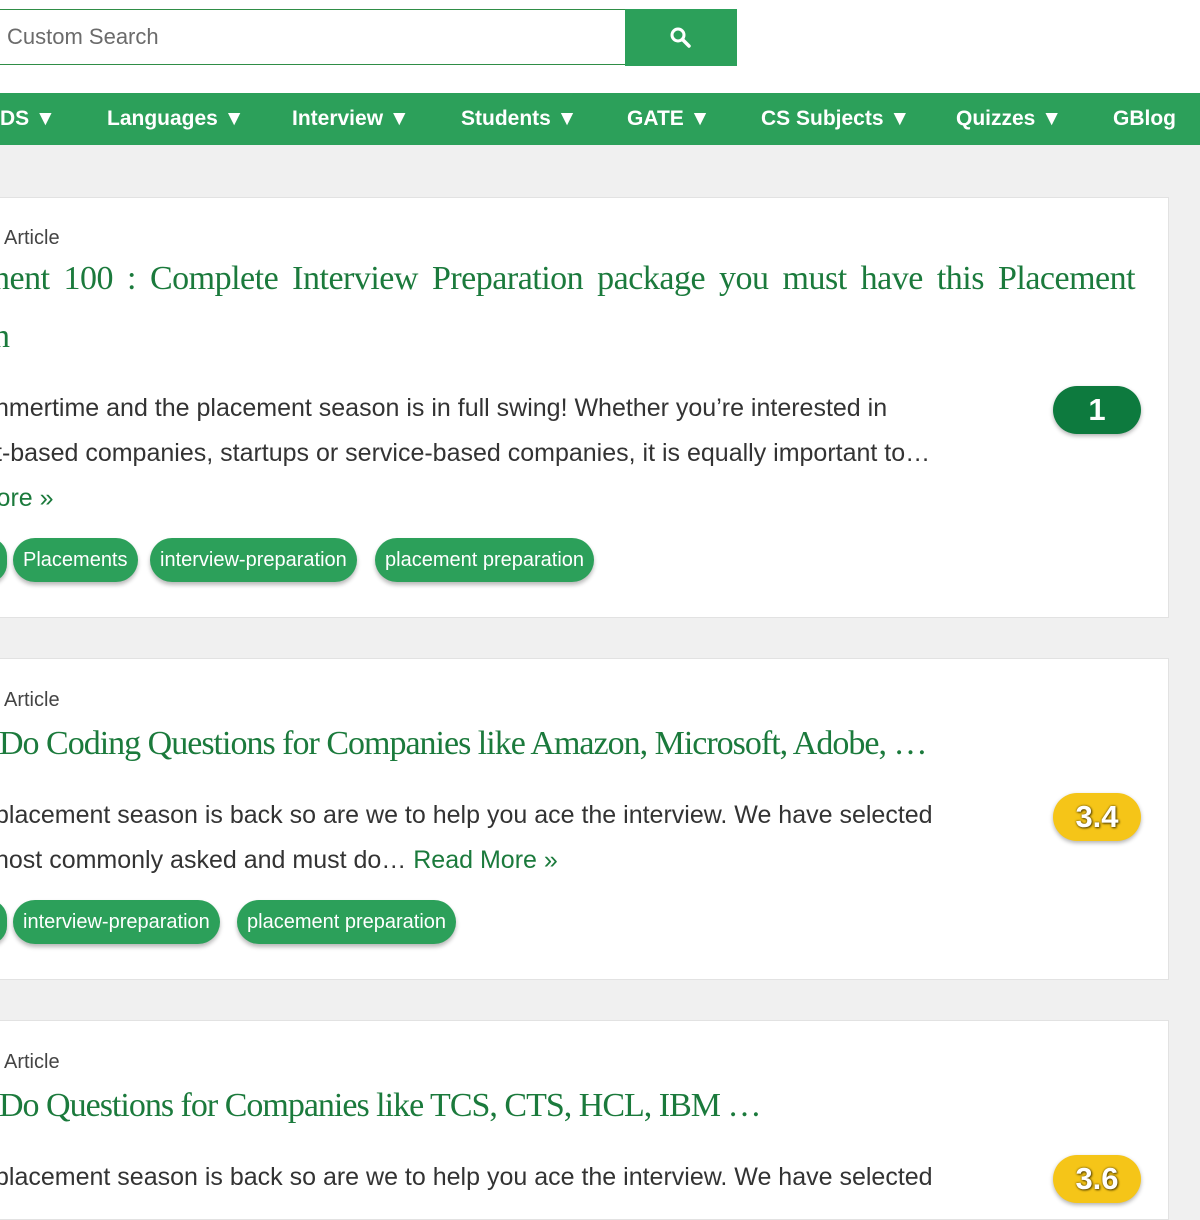 The height and width of the screenshot is (1220, 1200). Describe the element at coordinates (27, 498) in the screenshot. I see `read-more-link: lore »` at that location.